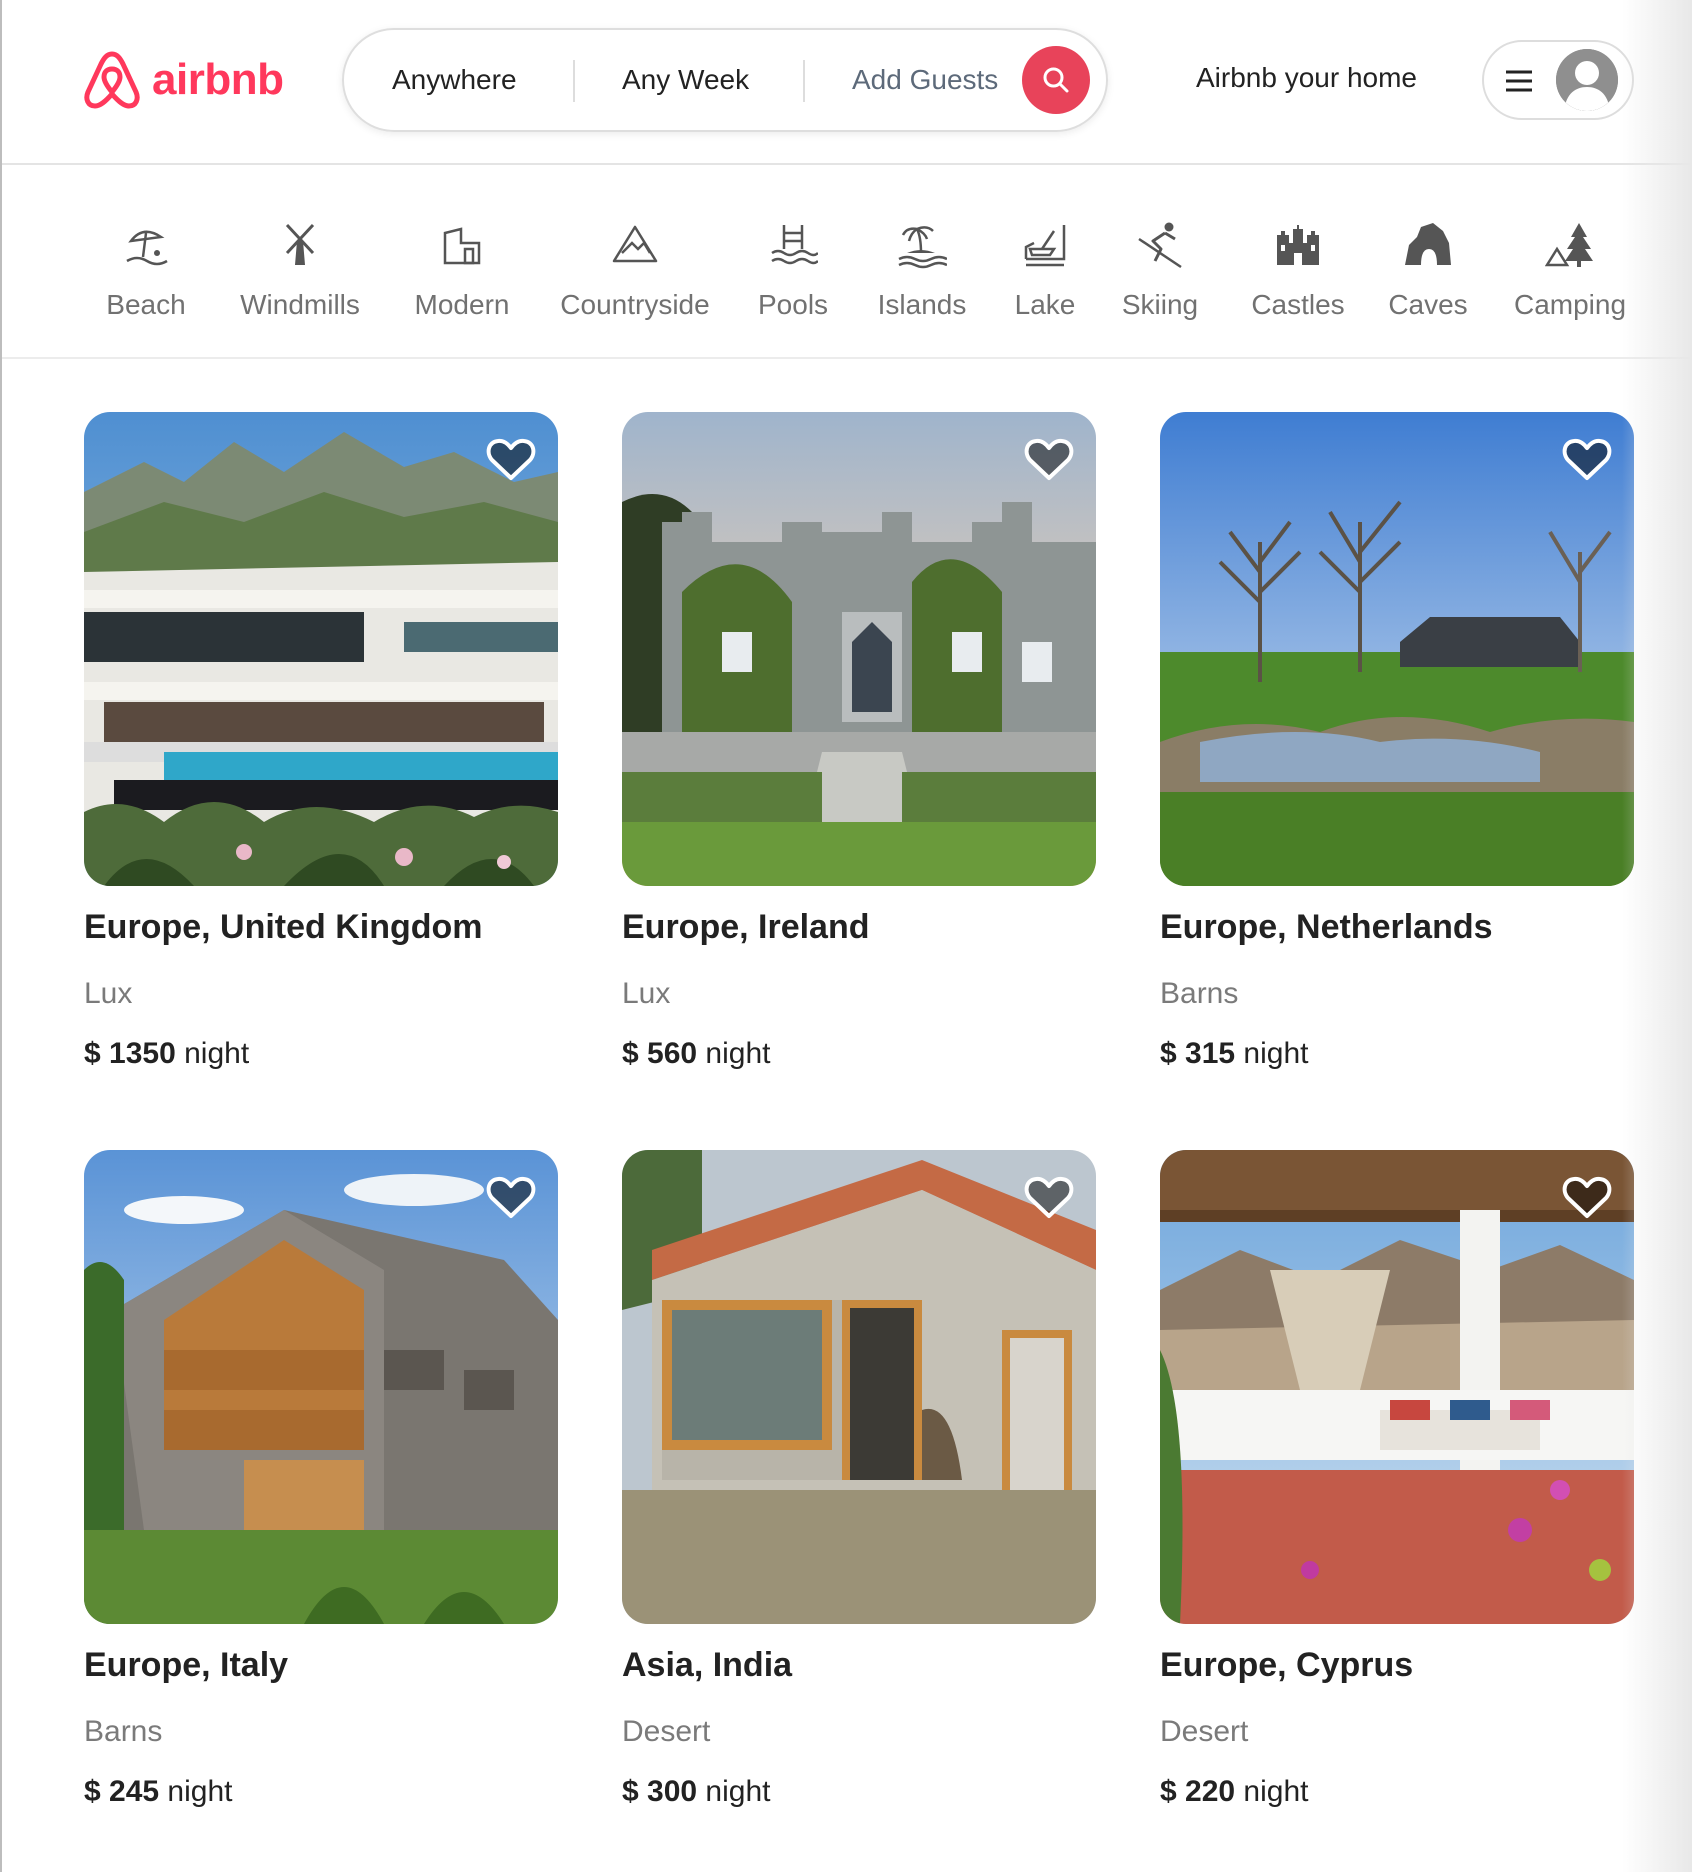 Image resolution: width=1692 pixels, height=1872 pixels. Describe the element at coordinates (1569, 245) in the screenshot. I see `camping-icon` at that location.